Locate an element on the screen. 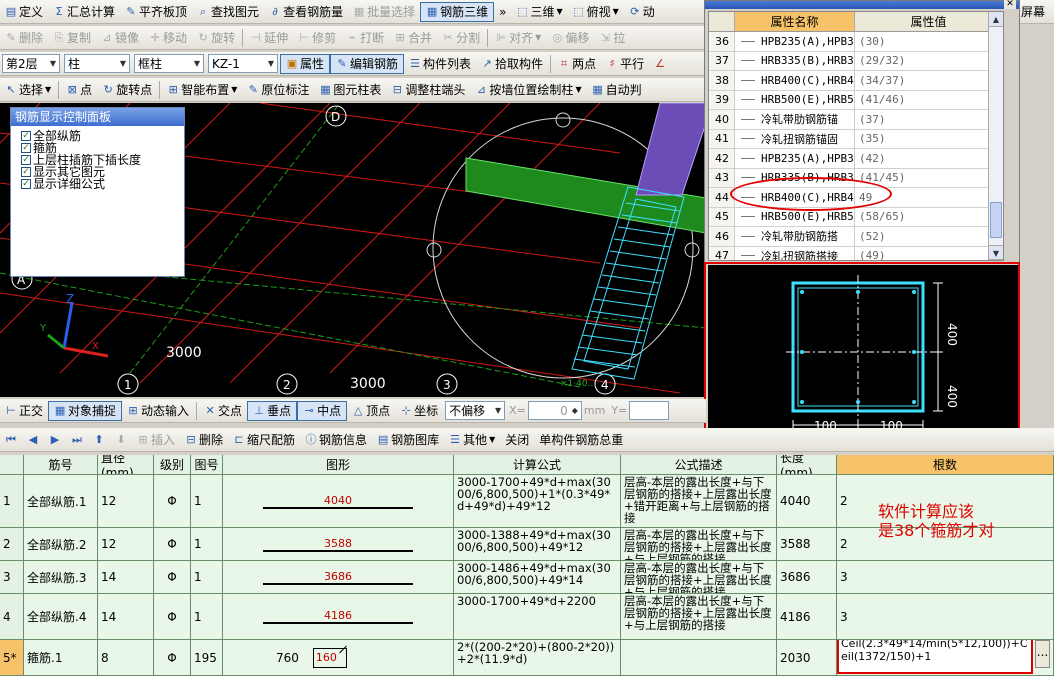 The width and height of the screenshot is (1054, 676). menu-align-slab-top: ✎ 平齐板顶 is located at coordinates (156, 12).